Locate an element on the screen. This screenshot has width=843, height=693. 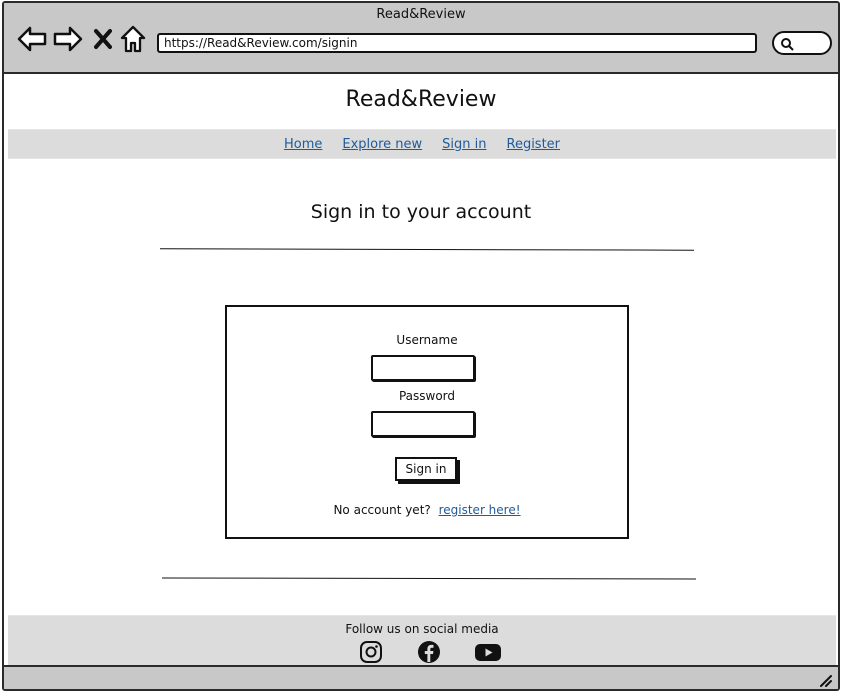
username-label: Username is located at coordinates (427, 340).